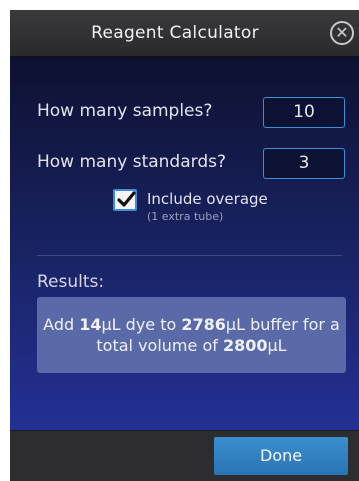 The height and width of the screenshot is (481, 359). I want to click on total-unit: μL, so click(277, 345).